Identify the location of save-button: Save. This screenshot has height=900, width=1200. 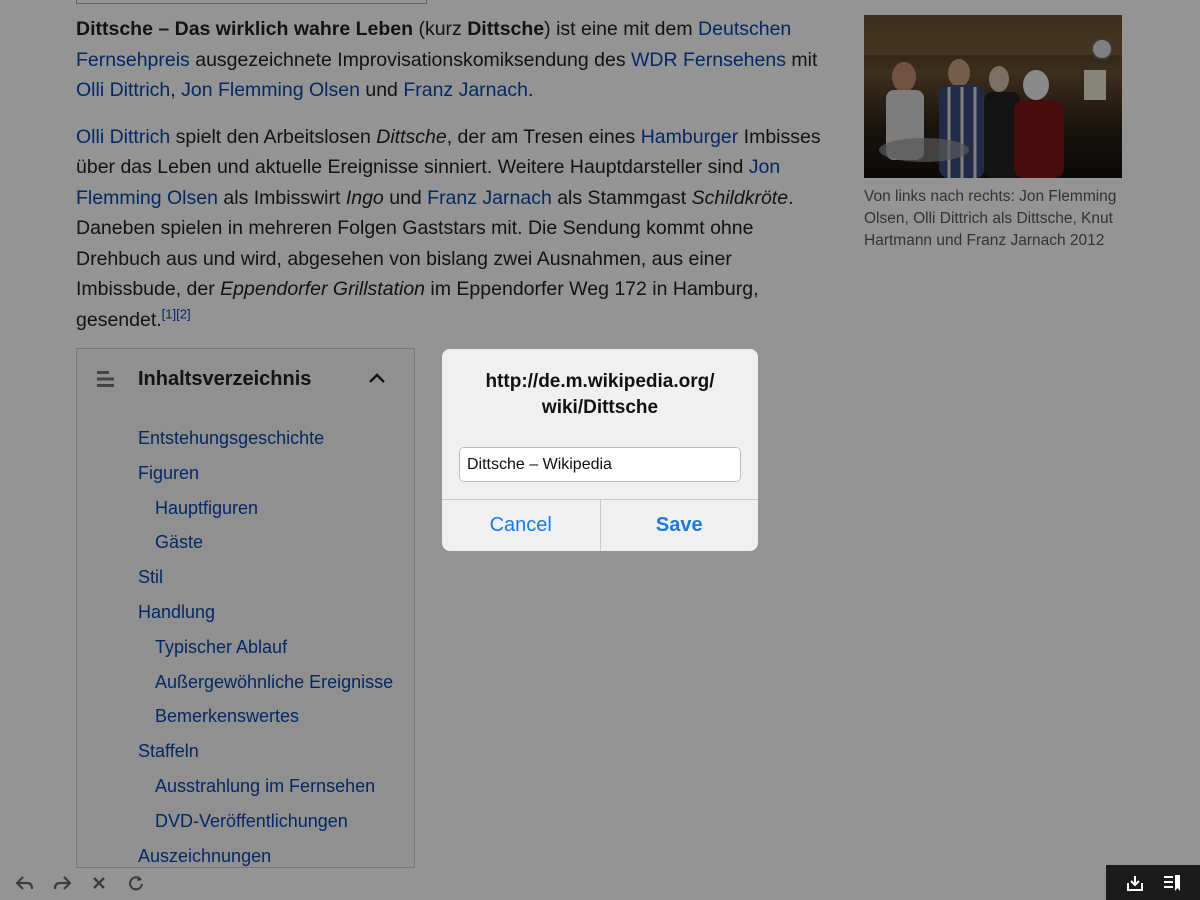
(679, 525).